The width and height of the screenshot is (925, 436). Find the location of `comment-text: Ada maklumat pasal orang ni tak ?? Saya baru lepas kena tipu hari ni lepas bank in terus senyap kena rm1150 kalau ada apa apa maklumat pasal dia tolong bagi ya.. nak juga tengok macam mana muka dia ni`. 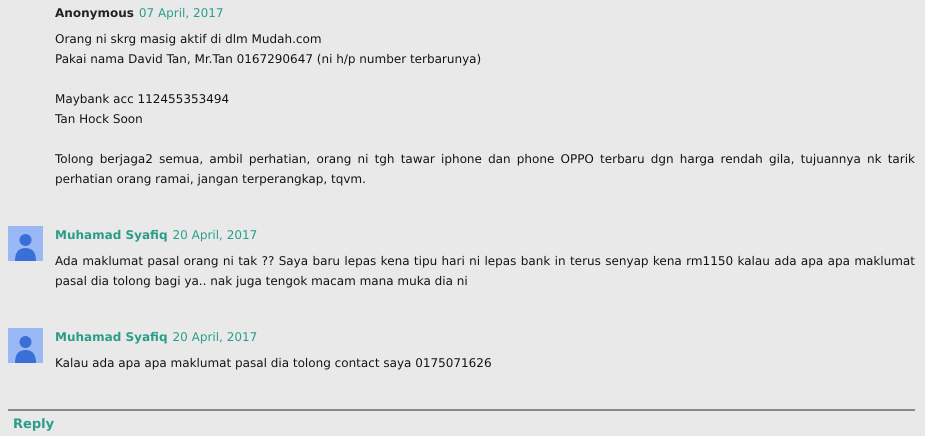

comment-text: Ada maklumat pasal orang ni tak ?? Saya baru lepas kena tipu hari ni lepas bank in terus senyap kena rm1150 kalau ada apa apa maklumat pasal dia tolong bagi ya.. nak juga tengok macam mana muka dia ni is located at coordinates (485, 271).